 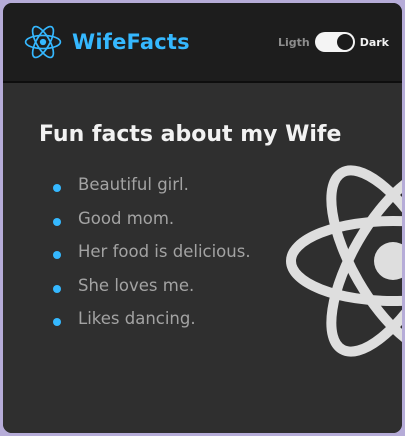 I want to click on theme-toggle: Ligth Dark, so click(x=333, y=42).